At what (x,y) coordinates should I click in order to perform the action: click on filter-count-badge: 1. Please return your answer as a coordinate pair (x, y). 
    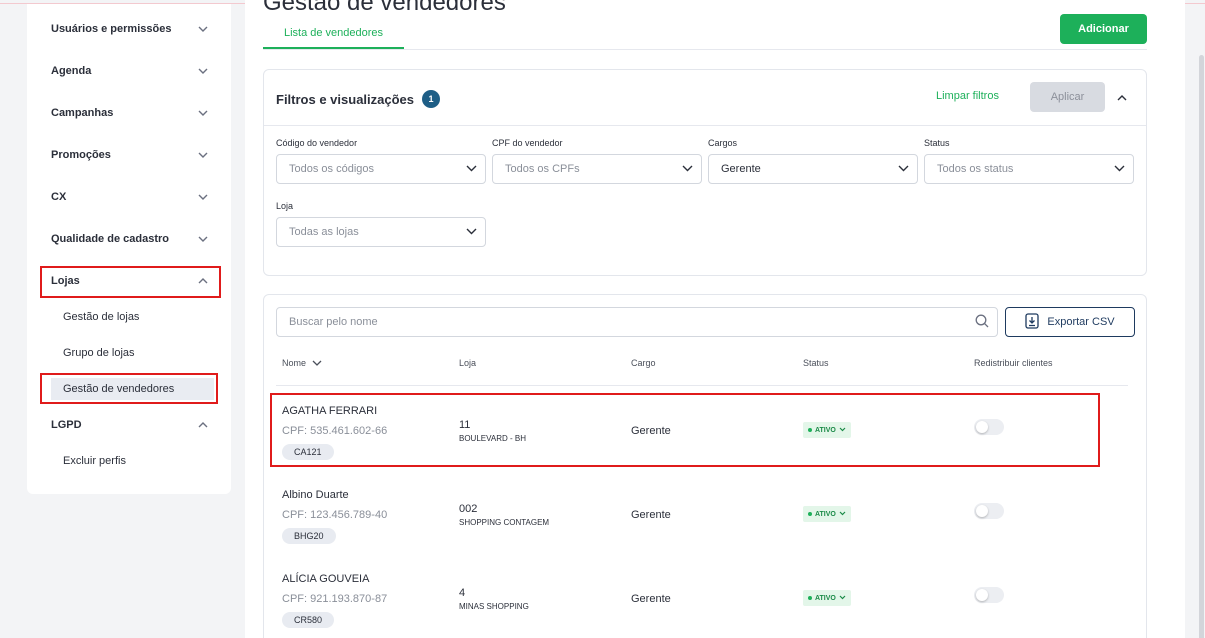
    Looking at the image, I should click on (431, 99).